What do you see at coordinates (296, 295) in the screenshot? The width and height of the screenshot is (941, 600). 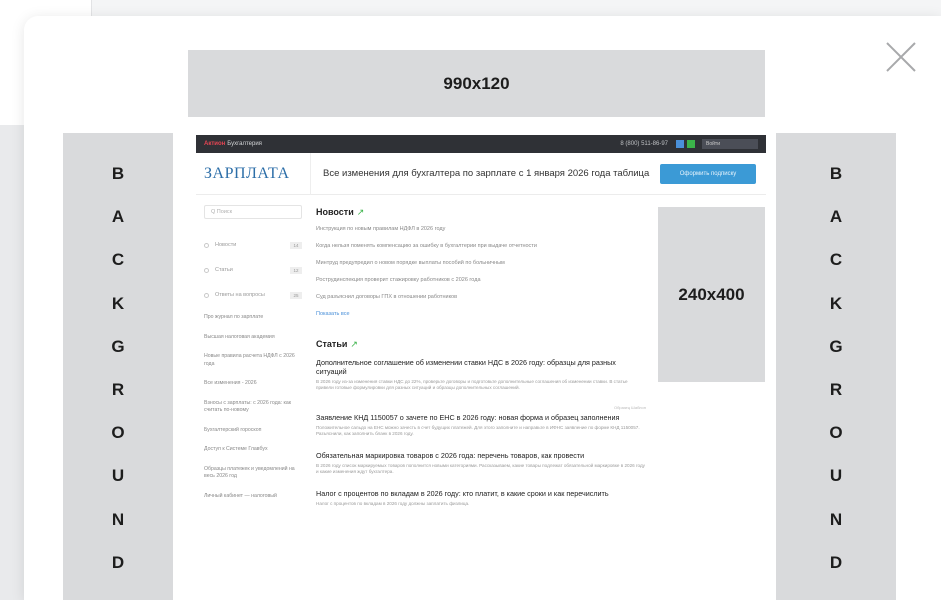 I see `count-badge: 25` at bounding box center [296, 295].